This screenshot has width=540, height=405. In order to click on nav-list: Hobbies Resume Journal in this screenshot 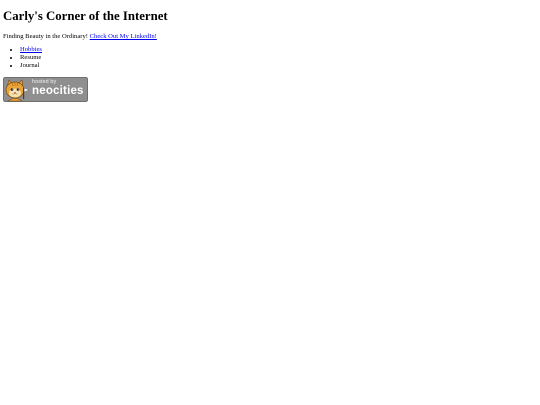, I will do `click(22, 58)`.